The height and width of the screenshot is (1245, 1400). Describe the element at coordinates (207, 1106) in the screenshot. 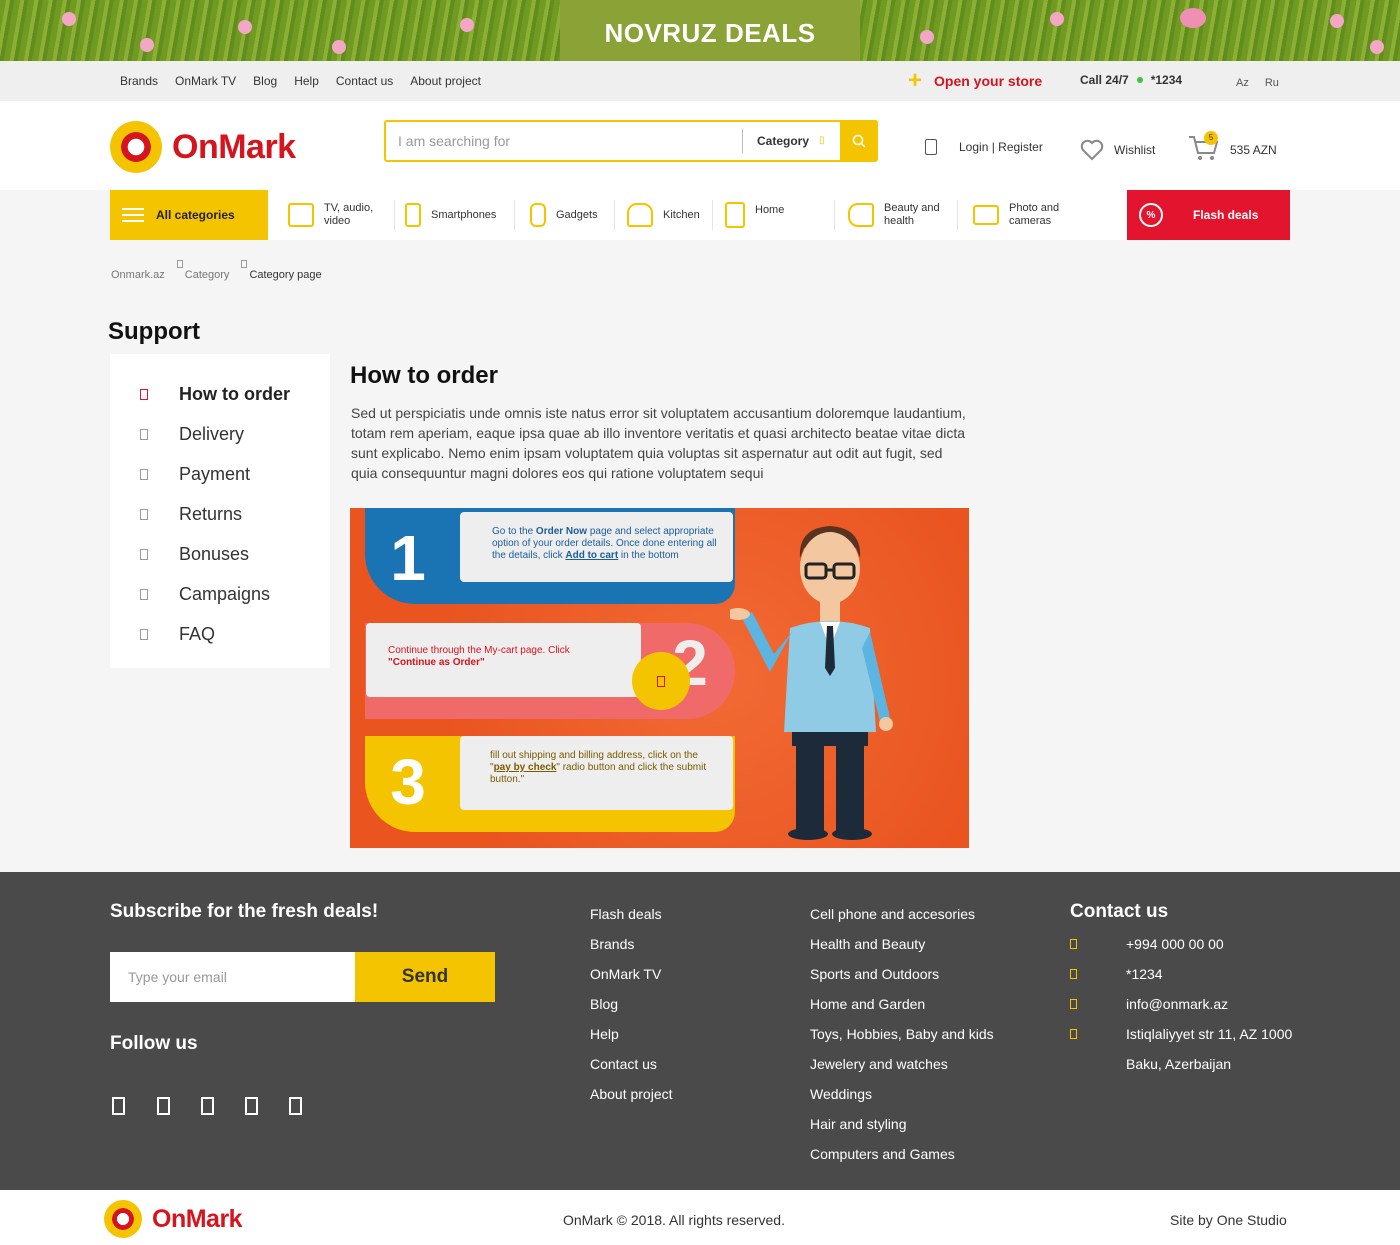

I see `twitter-icon` at that location.